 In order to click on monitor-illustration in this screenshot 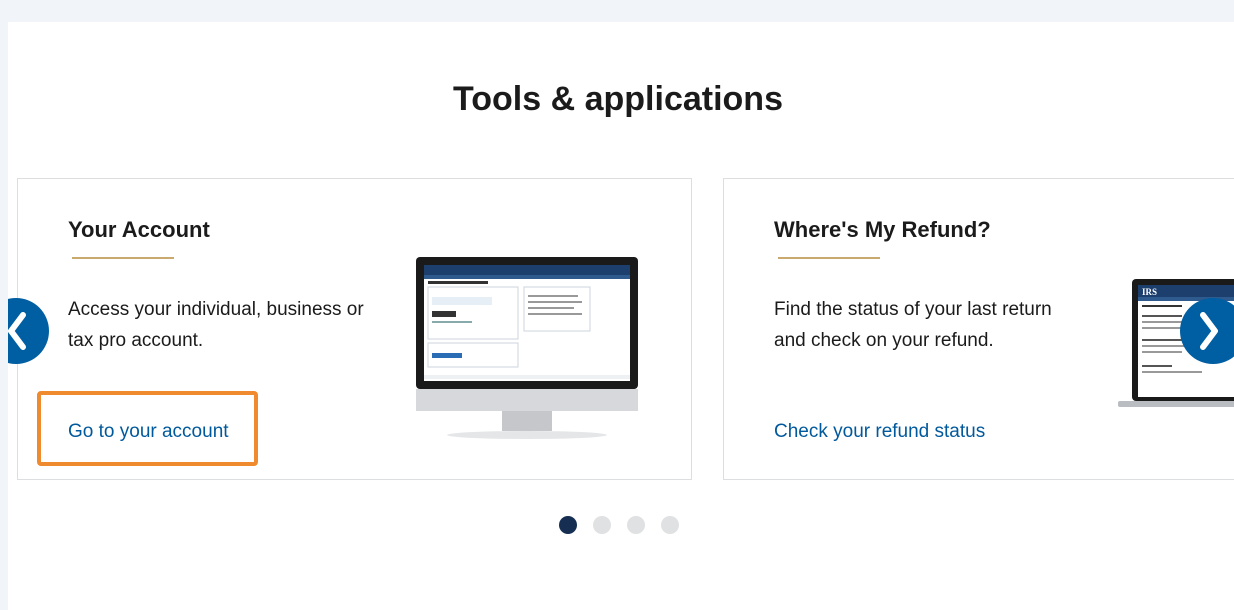, I will do `click(527, 348)`.